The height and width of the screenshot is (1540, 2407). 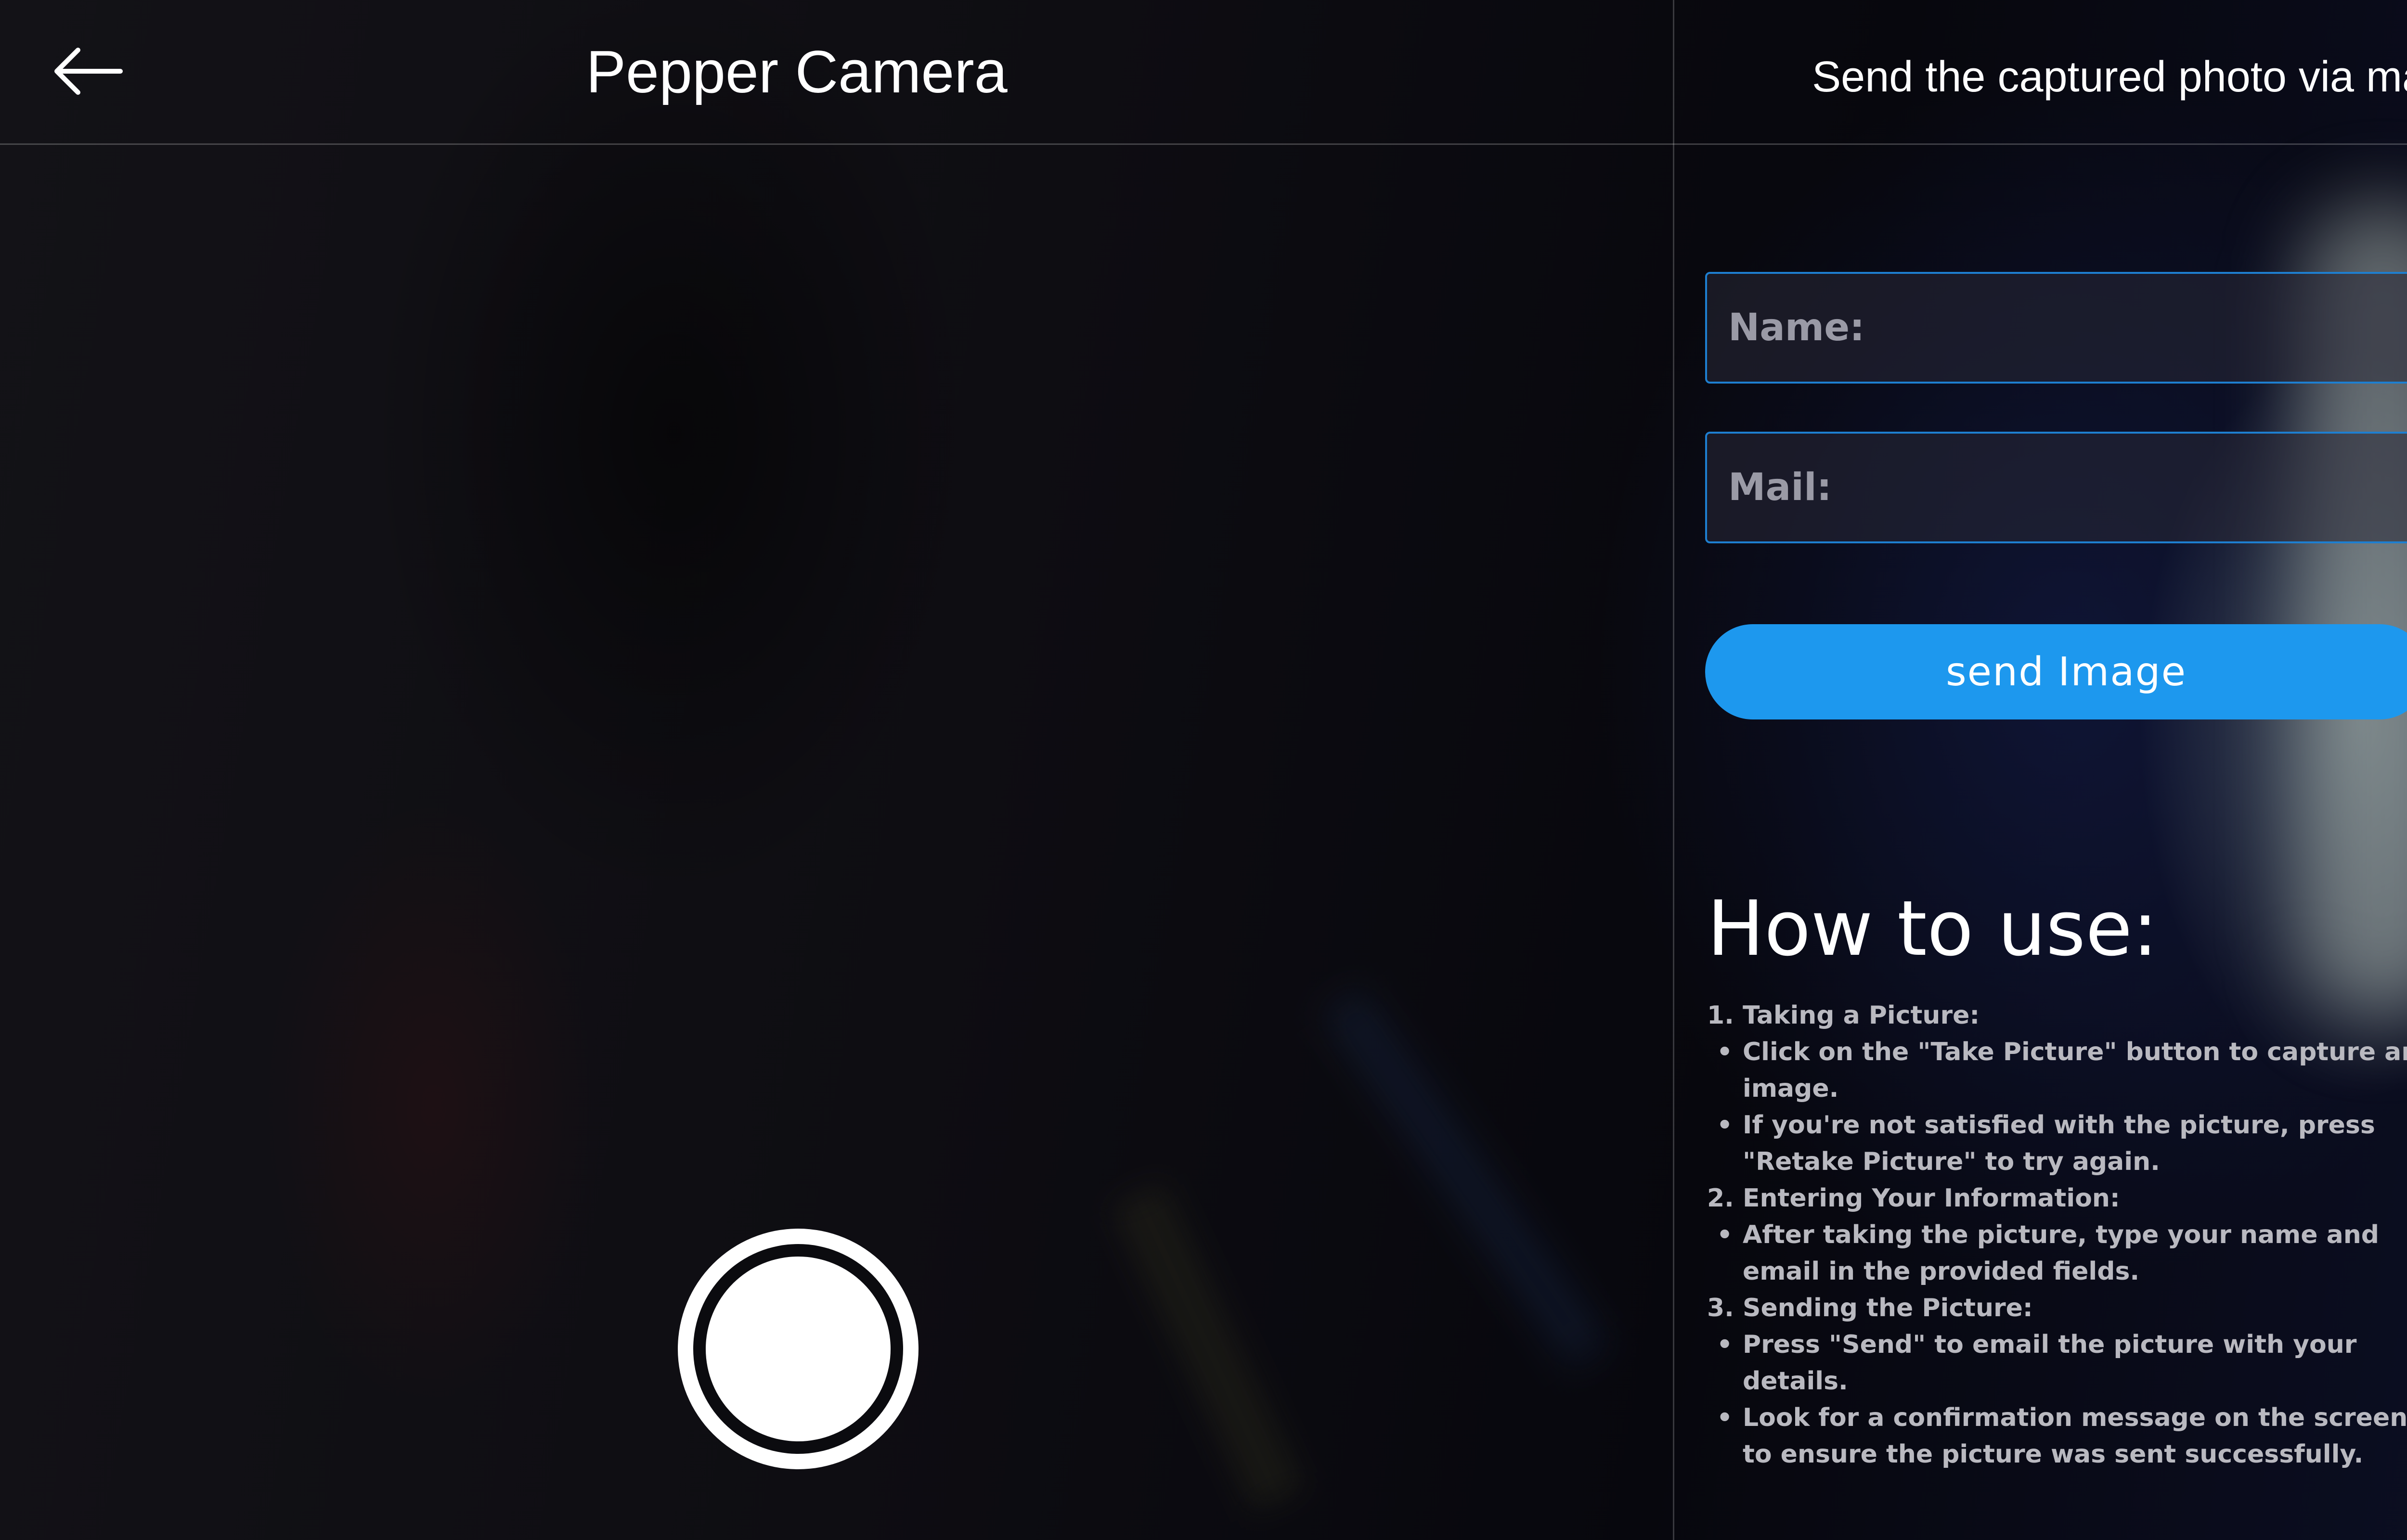 What do you see at coordinates (2109, 77) in the screenshot?
I see `panel-title: Send the captured photo via mail` at bounding box center [2109, 77].